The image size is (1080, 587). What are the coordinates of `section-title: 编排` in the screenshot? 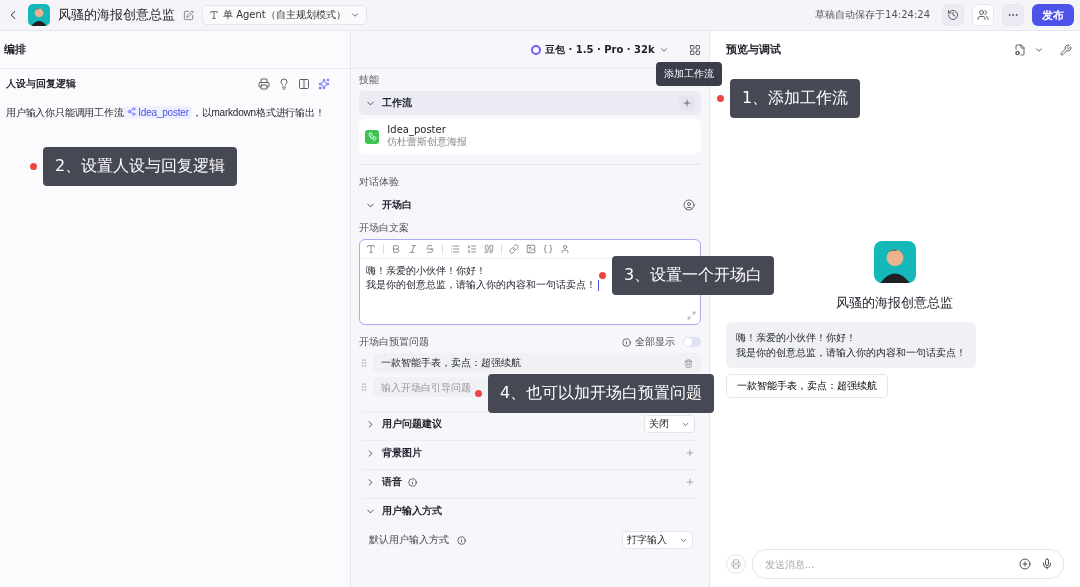 It's located at (15, 49).